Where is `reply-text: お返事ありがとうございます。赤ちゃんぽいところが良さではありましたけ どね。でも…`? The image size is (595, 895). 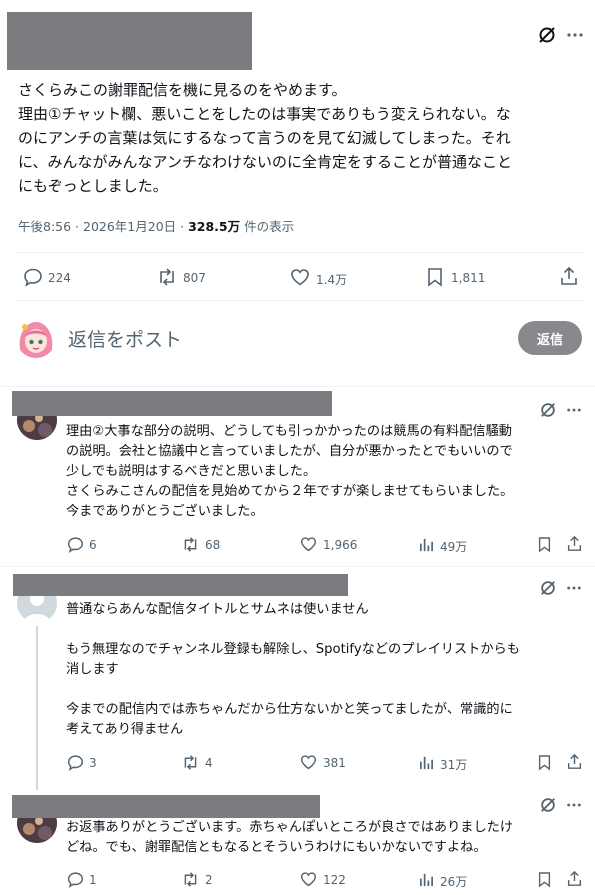 reply-text: お返事ありがとうございます。赤ちゃんぽいところが良さではありましたけ どね。でも… is located at coordinates (327, 838).